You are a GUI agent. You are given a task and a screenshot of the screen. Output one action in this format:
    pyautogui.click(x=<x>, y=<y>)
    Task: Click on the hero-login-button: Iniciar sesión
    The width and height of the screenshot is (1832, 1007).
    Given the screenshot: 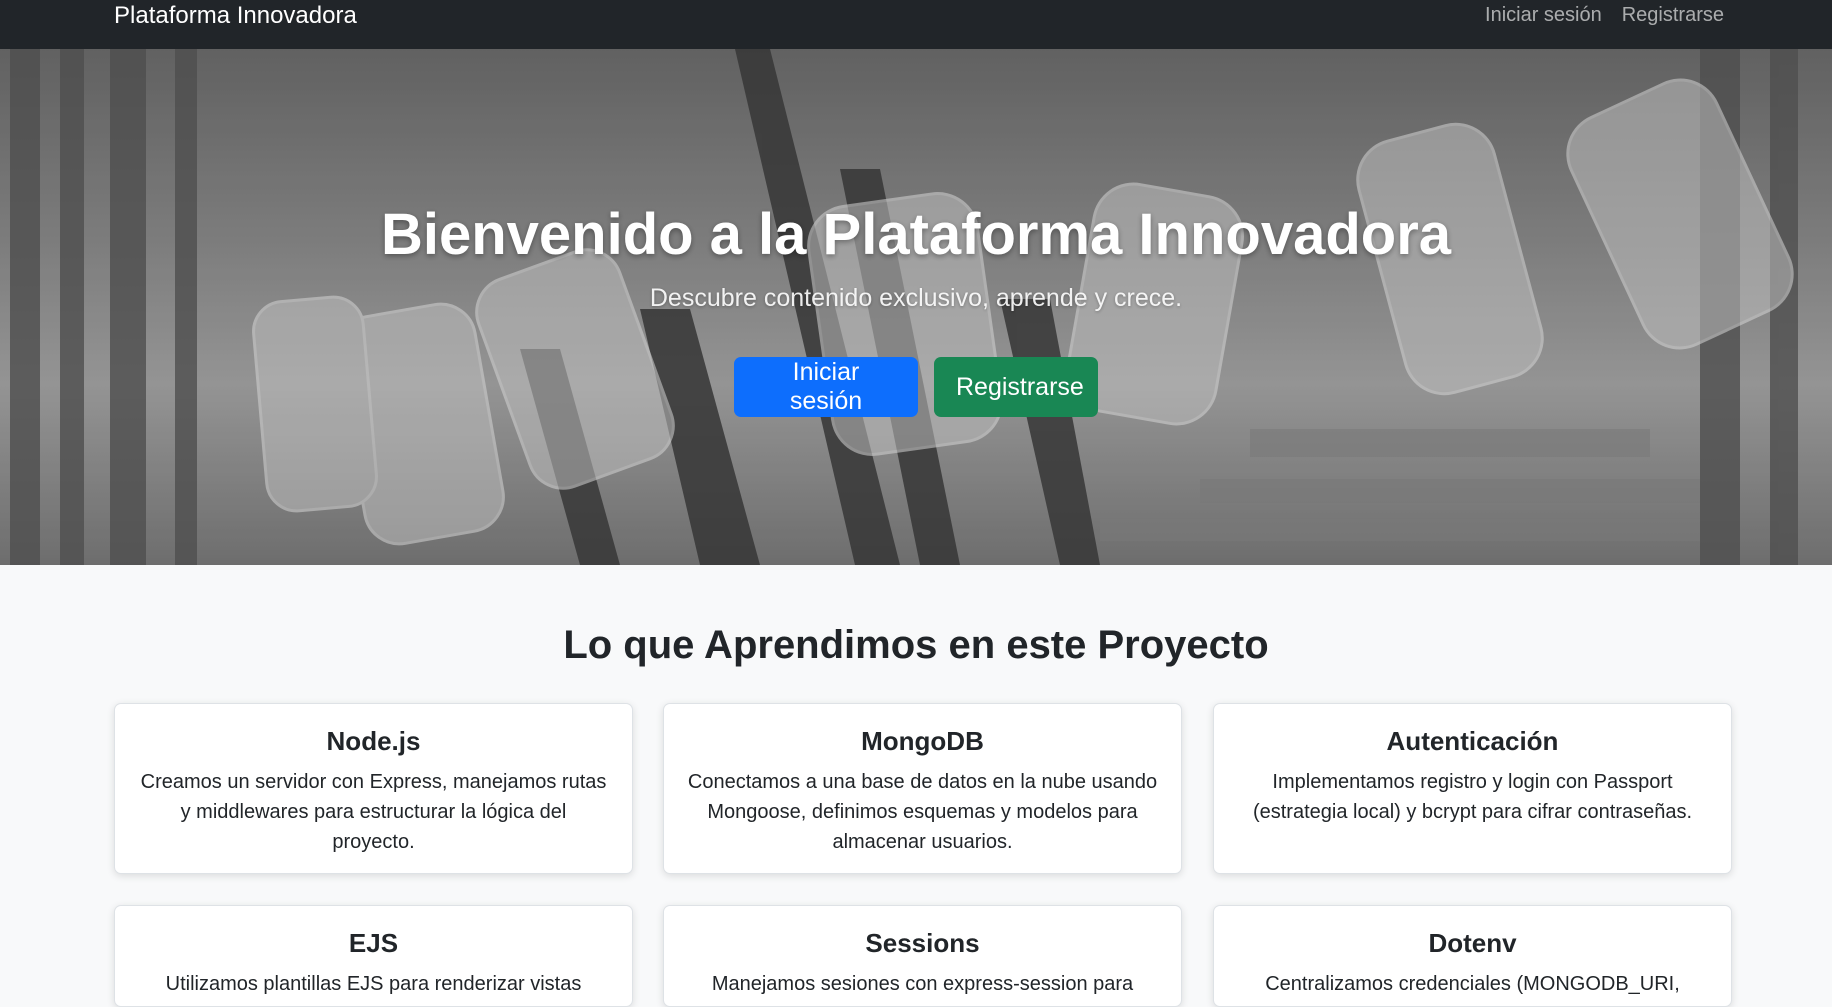 What is the action you would take?
    pyautogui.click(x=826, y=387)
    